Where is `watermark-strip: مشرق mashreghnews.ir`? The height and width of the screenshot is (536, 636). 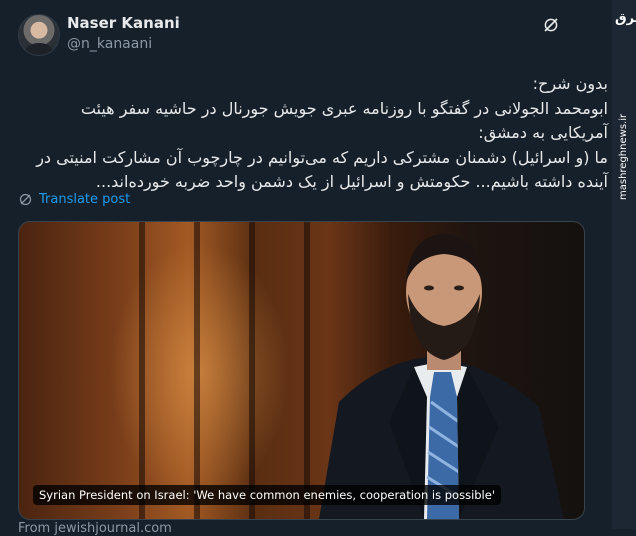 watermark-strip: مشرق mashreghnews.ir is located at coordinates (624, 264).